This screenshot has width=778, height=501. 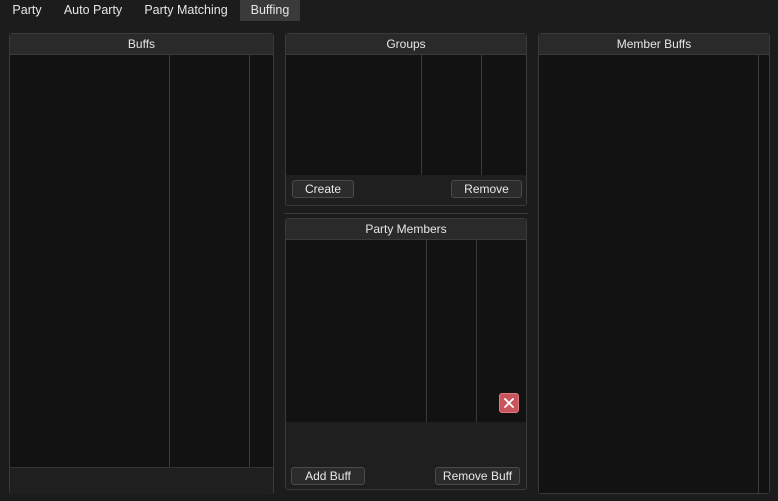 I want to click on remove-buff-button: Remove Buff, so click(x=477, y=476).